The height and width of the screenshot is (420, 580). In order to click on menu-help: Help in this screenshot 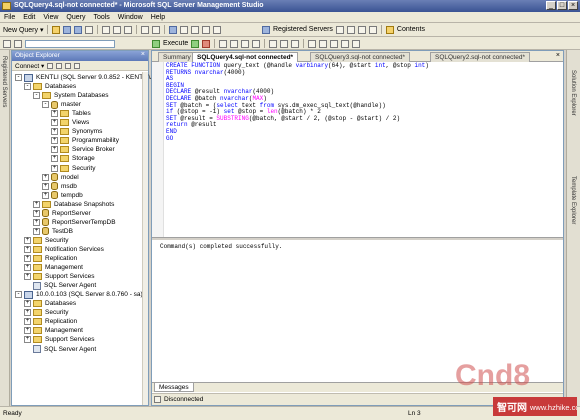, I will do `click(158, 16)`.